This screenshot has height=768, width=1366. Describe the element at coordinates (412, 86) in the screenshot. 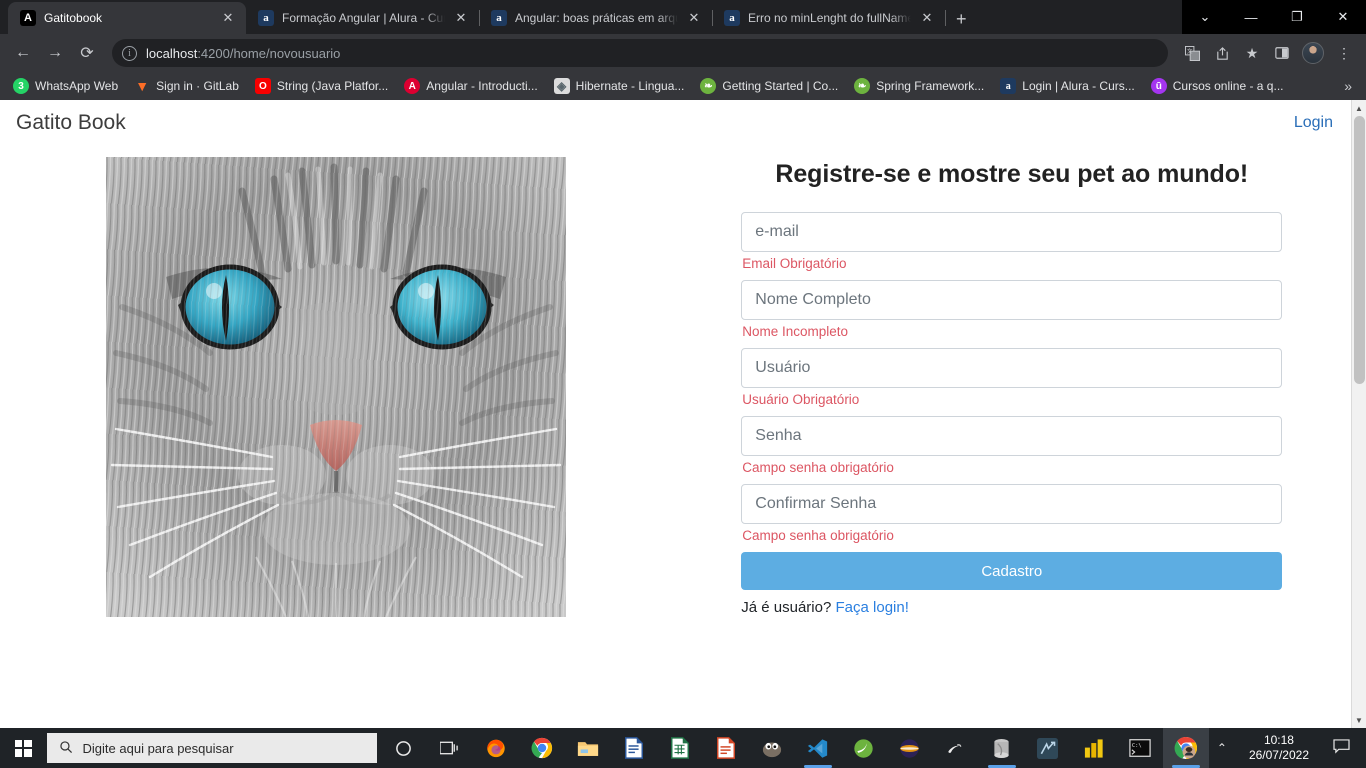

I see `angular-icon: A` at that location.